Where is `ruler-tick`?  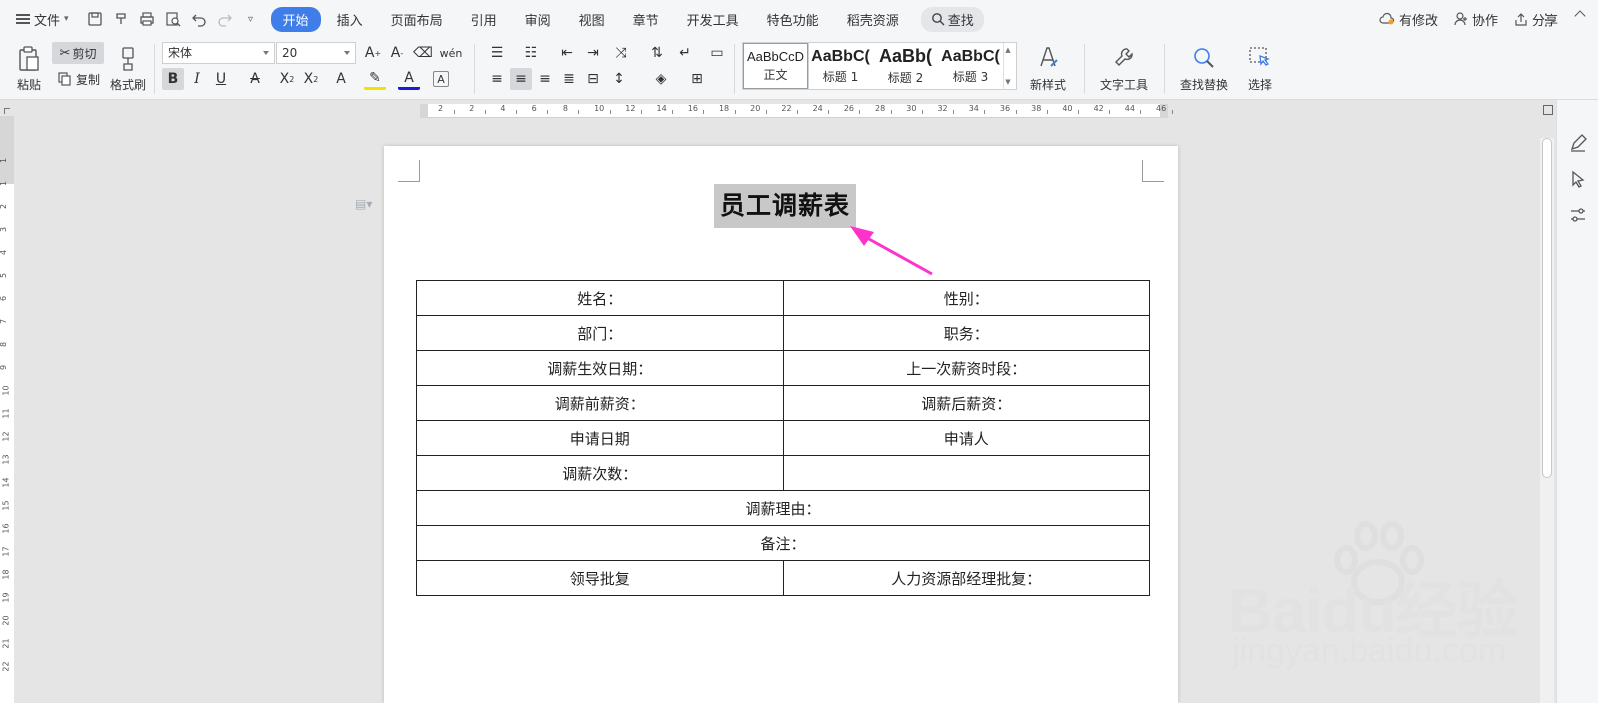 ruler-tick is located at coordinates (985, 112).